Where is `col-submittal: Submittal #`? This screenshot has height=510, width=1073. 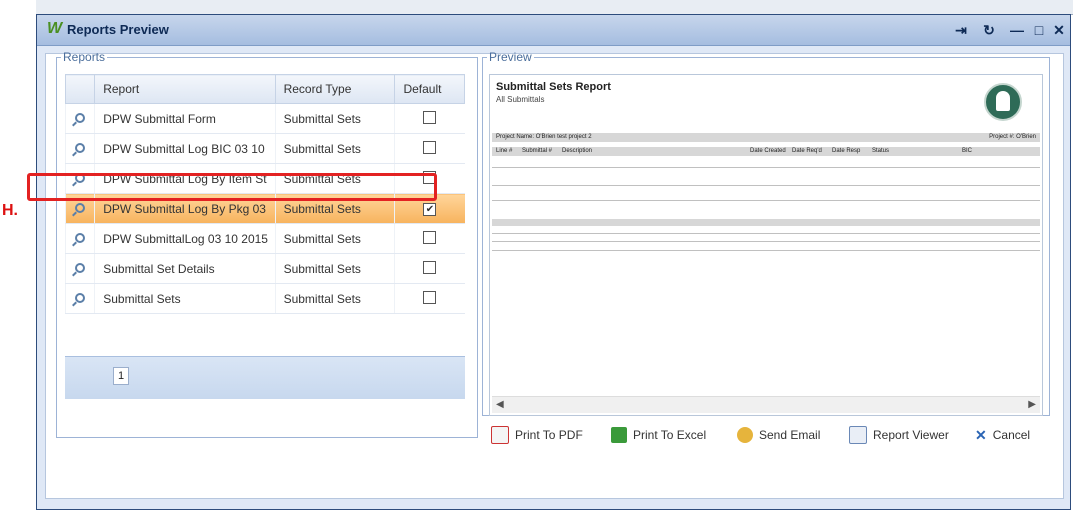 col-submittal: Submittal # is located at coordinates (537, 151).